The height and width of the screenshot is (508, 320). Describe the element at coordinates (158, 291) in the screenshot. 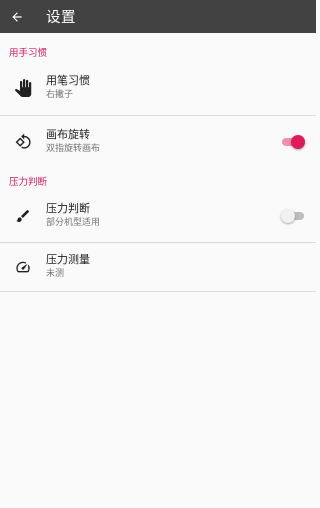

I see `divider` at that location.